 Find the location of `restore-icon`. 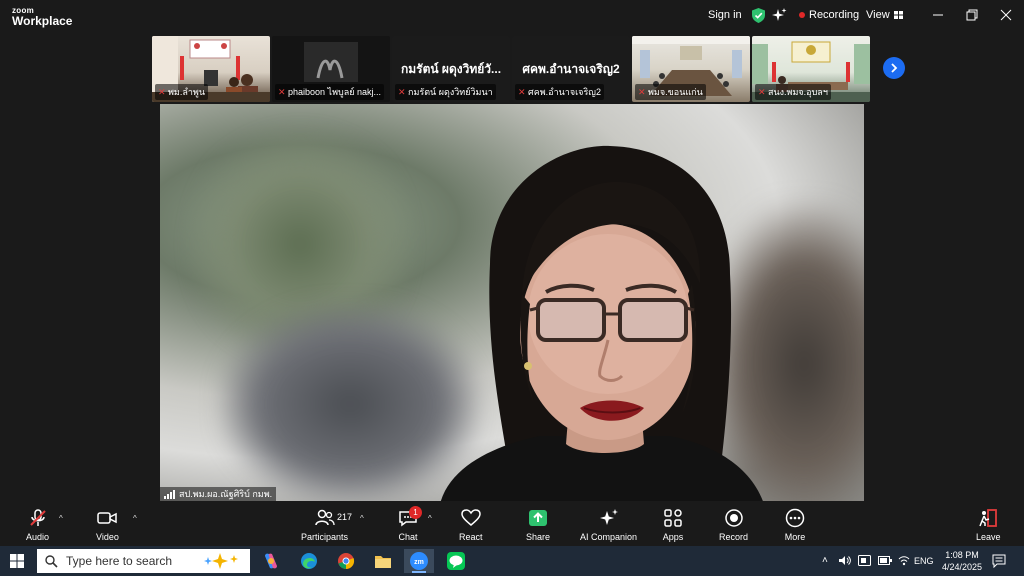

restore-icon is located at coordinates (972, 15).